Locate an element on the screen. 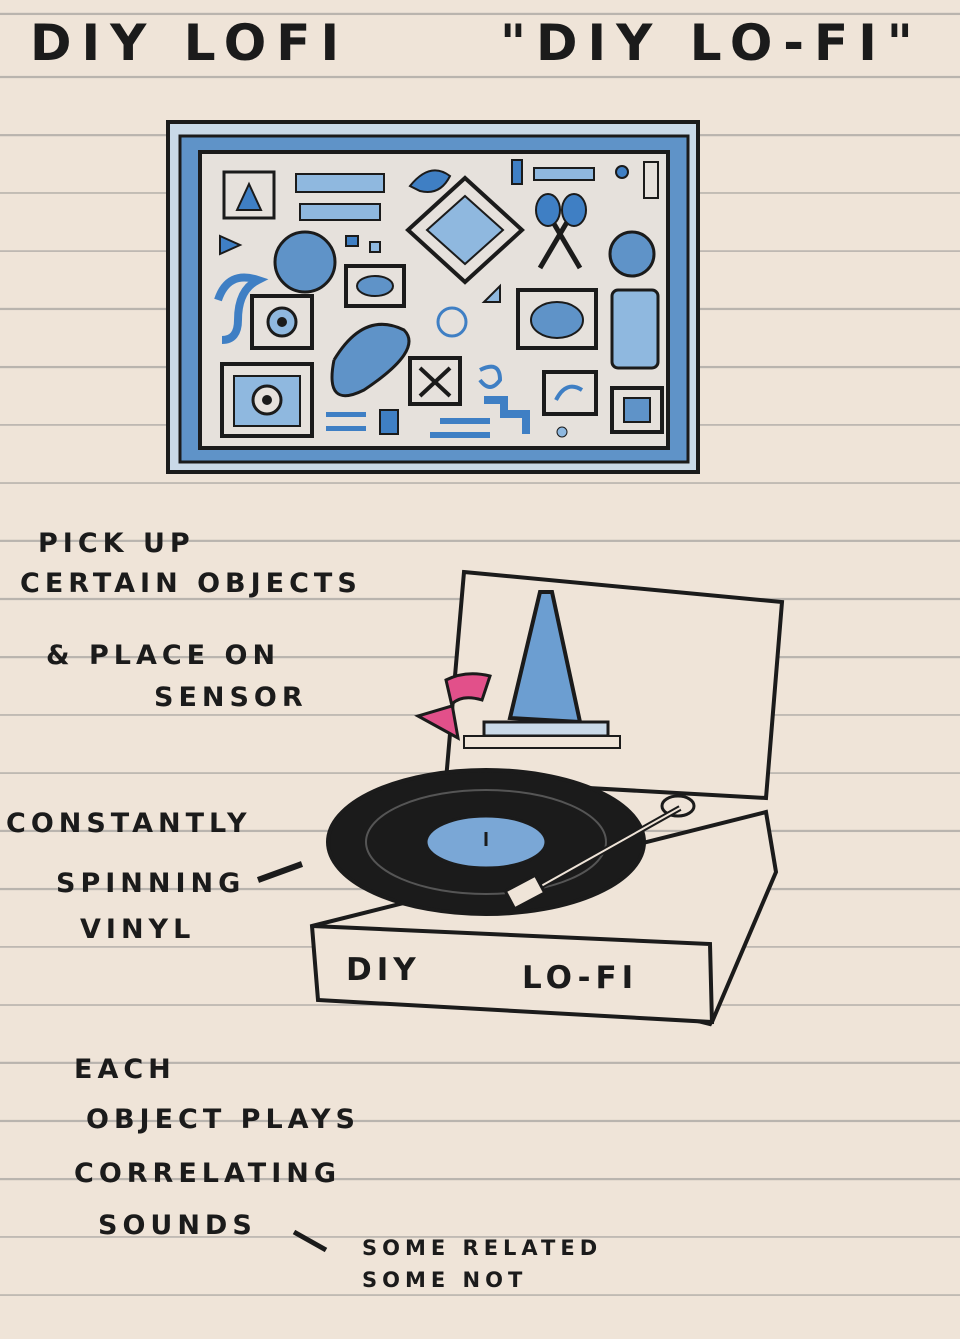 Image resolution: width=960 pixels, height=1339 pixels. turntable-label-right: LO-FI is located at coordinates (580, 978).